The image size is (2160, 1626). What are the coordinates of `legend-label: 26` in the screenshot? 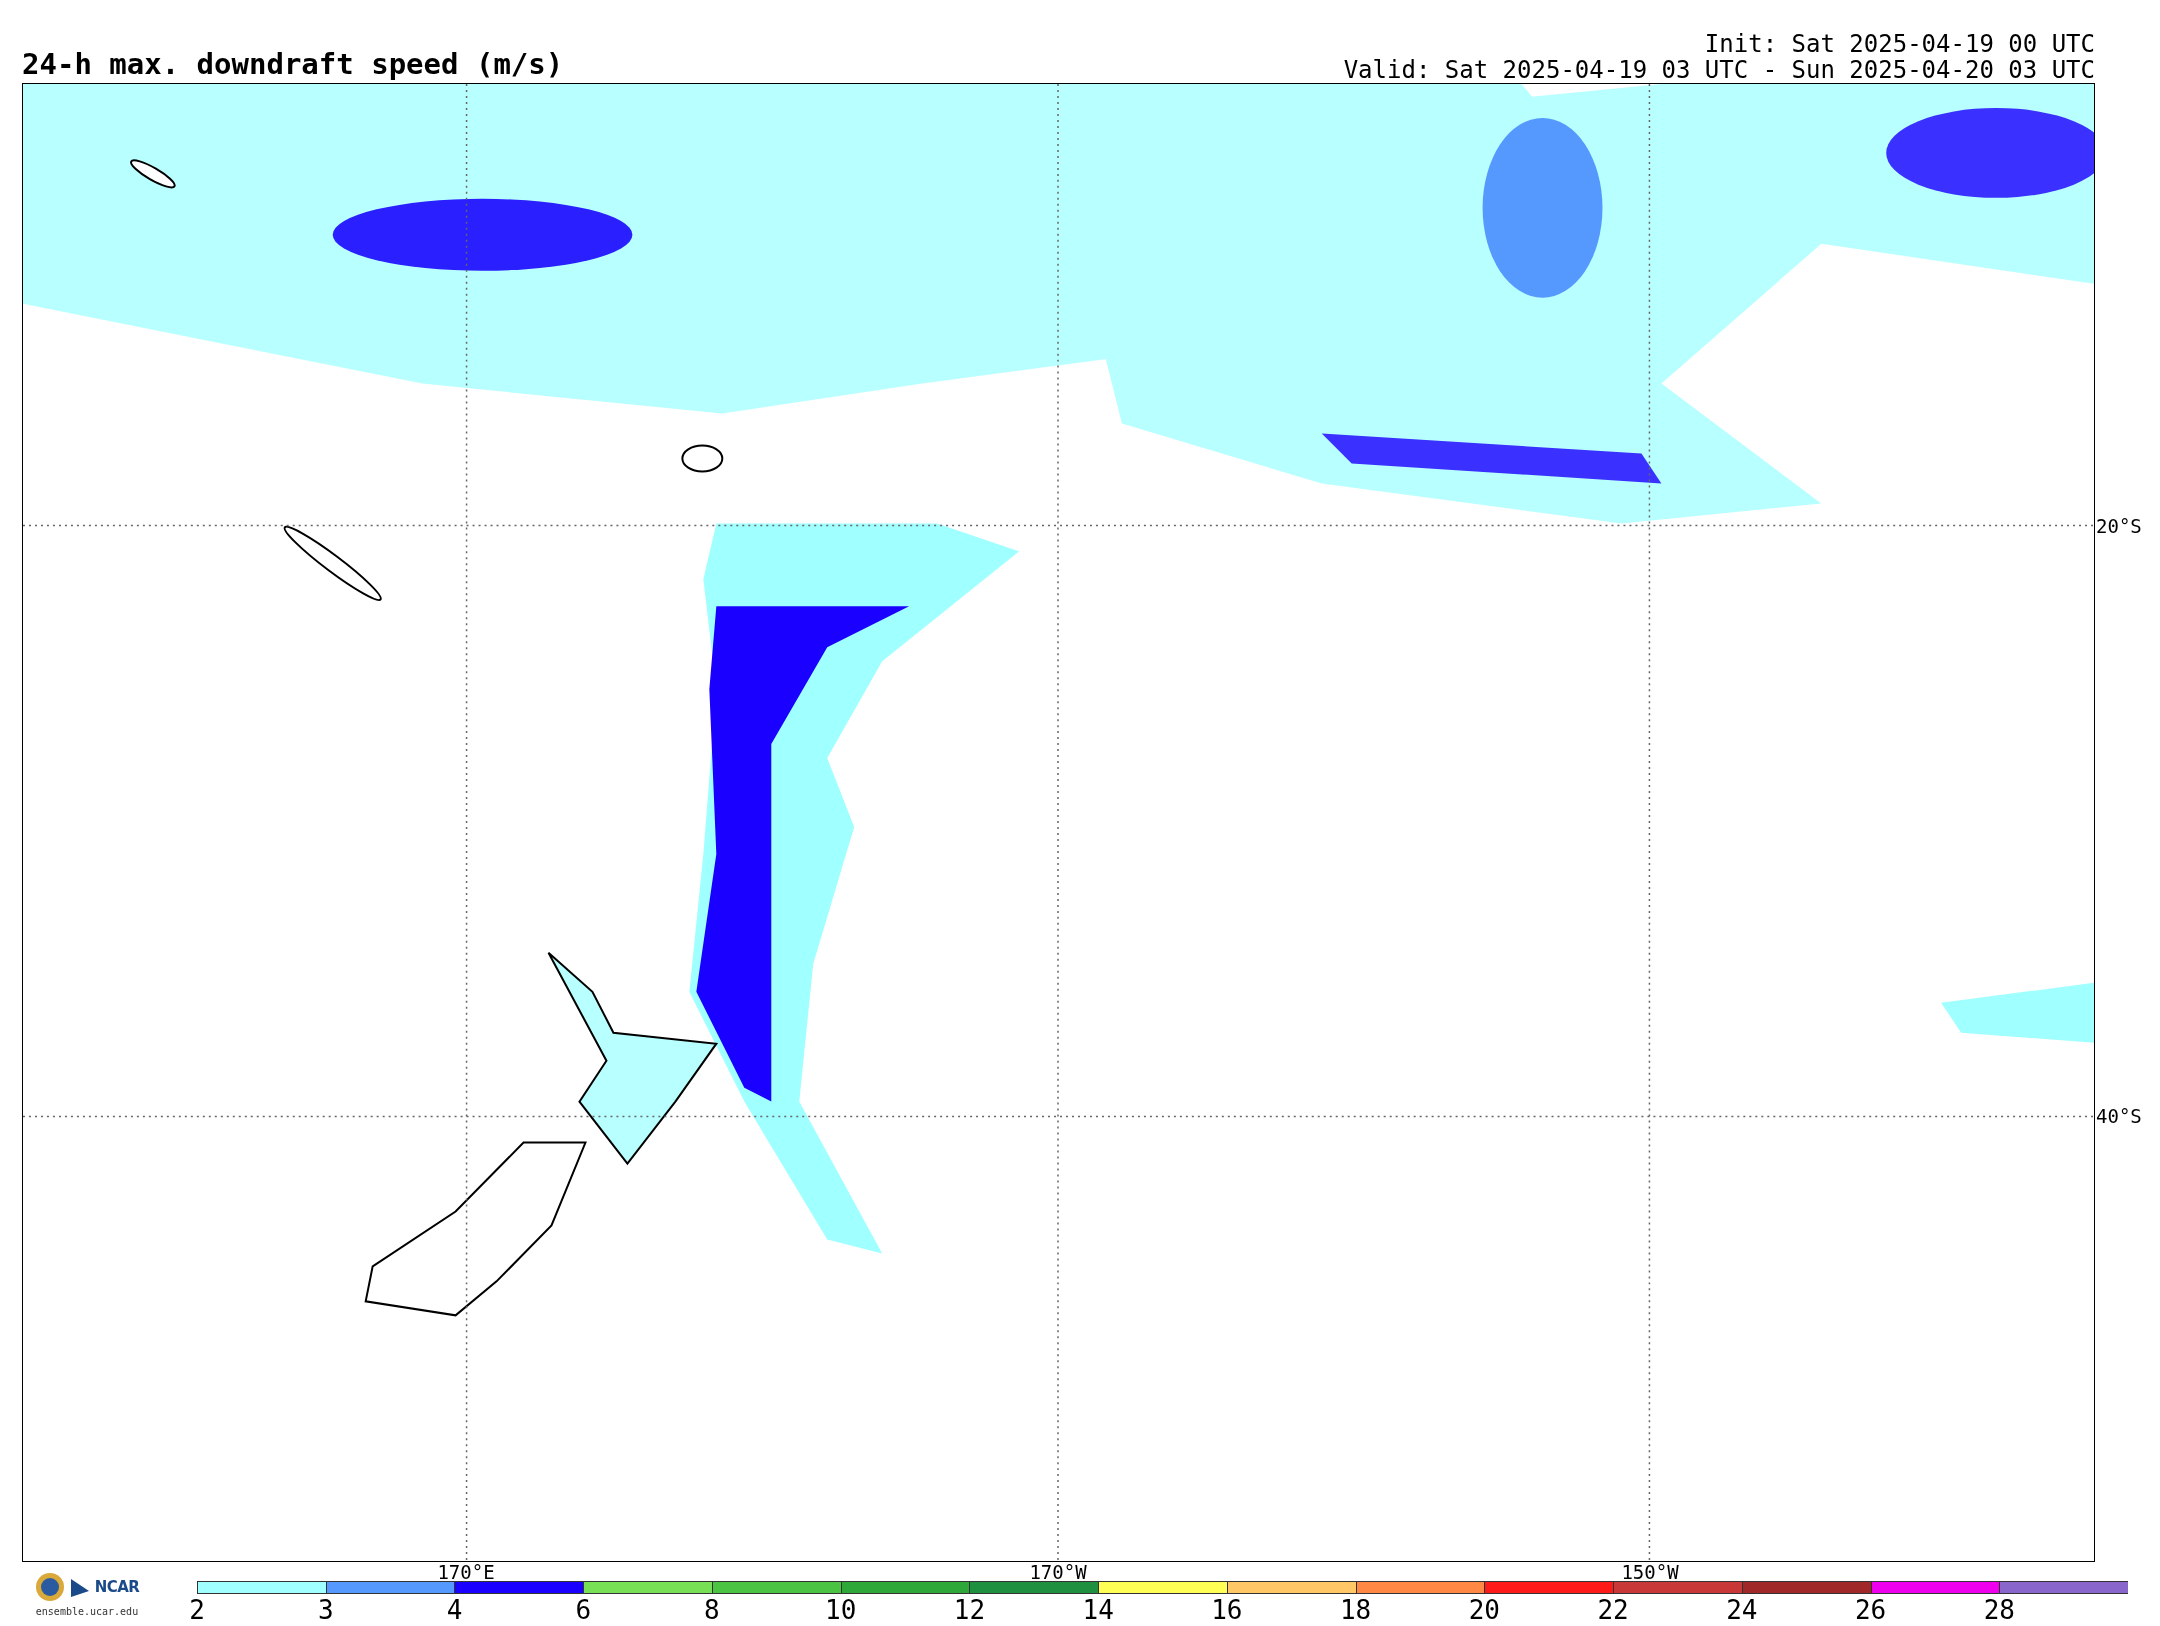 It's located at (1870, 1610).